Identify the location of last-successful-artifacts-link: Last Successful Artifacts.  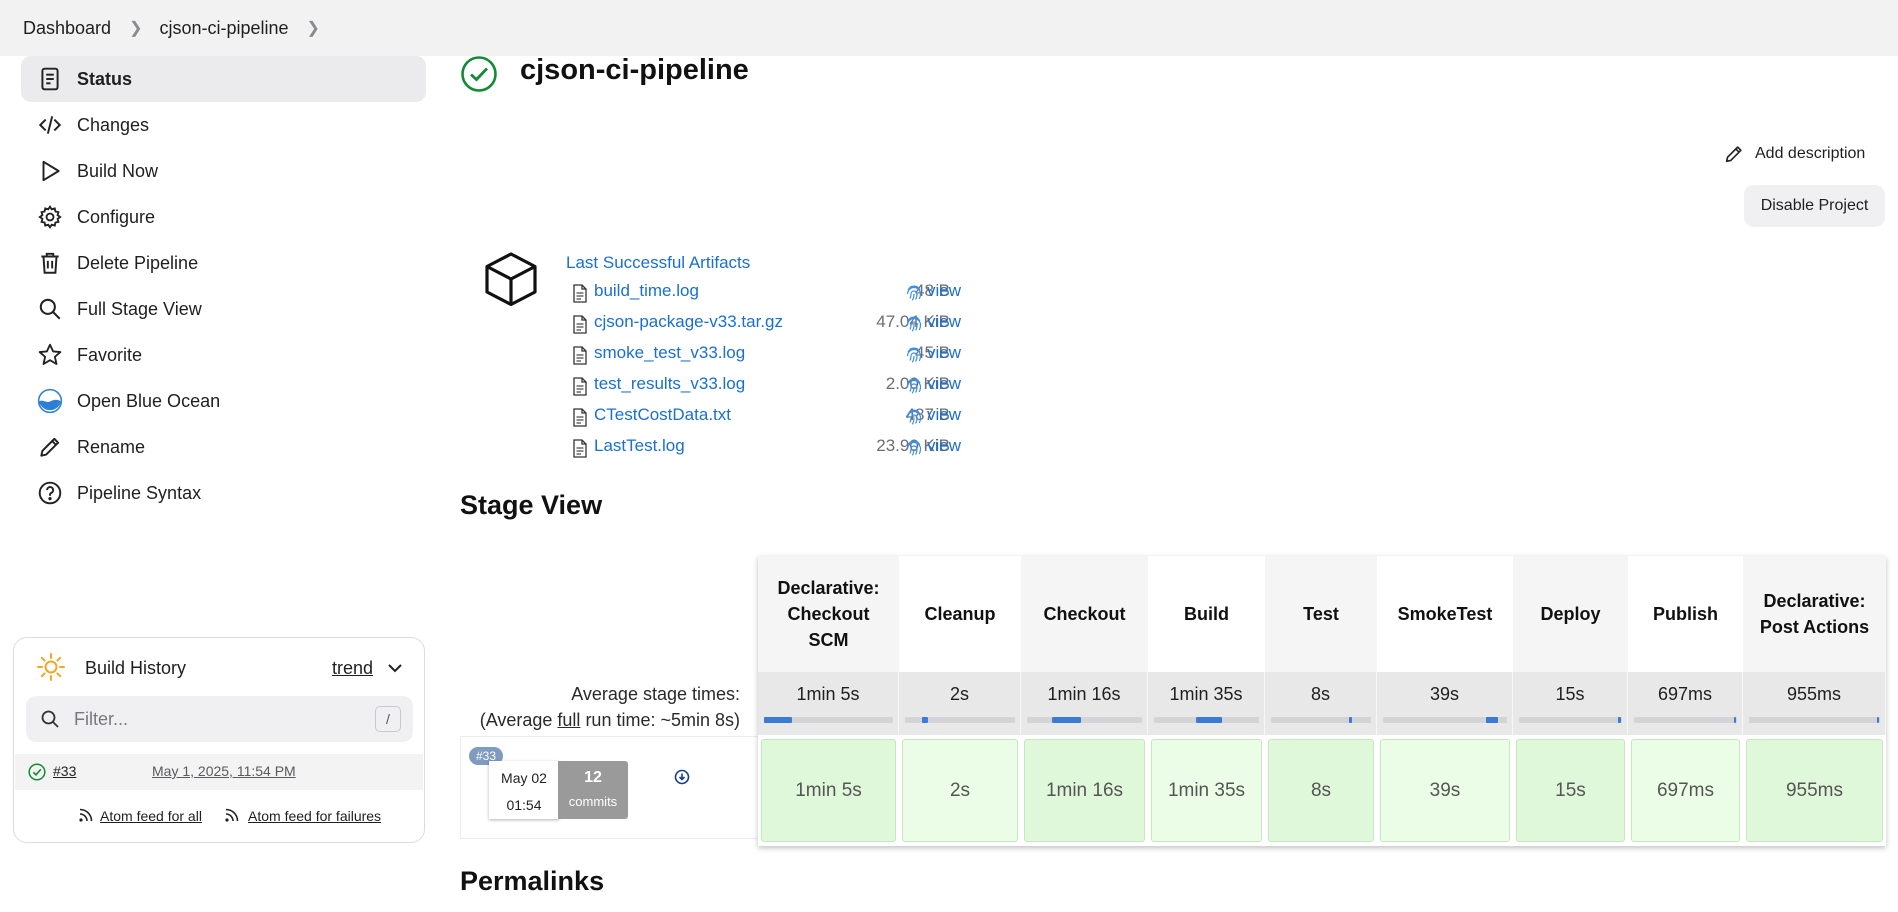
(658, 263).